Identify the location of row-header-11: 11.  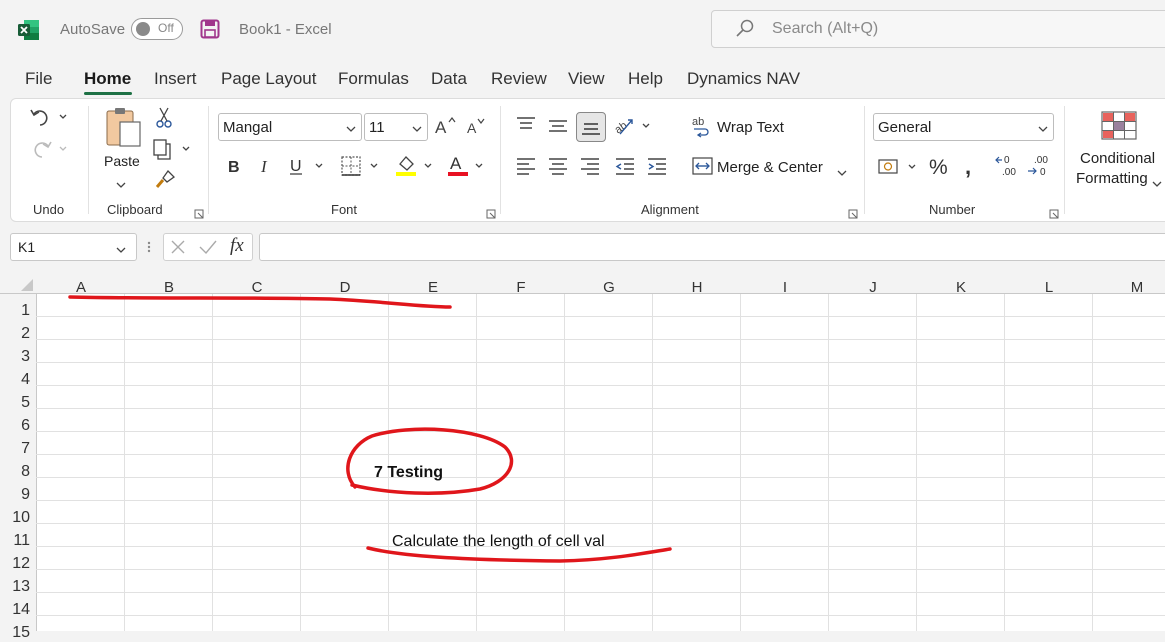
(15, 541).